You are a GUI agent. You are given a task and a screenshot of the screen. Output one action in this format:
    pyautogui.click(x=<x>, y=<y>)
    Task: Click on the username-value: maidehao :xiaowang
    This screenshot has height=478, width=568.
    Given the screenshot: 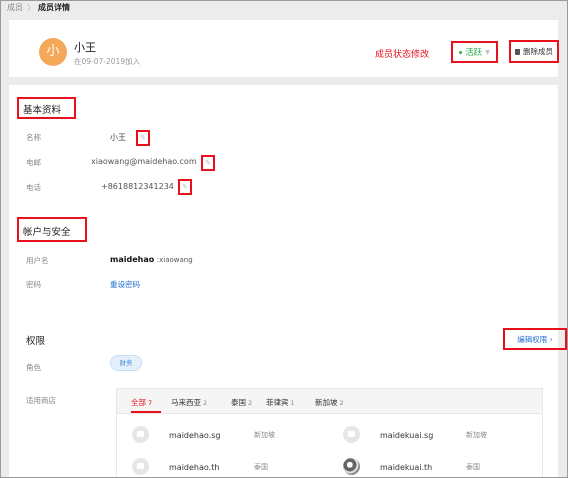 What is the action you would take?
    pyautogui.click(x=151, y=259)
    